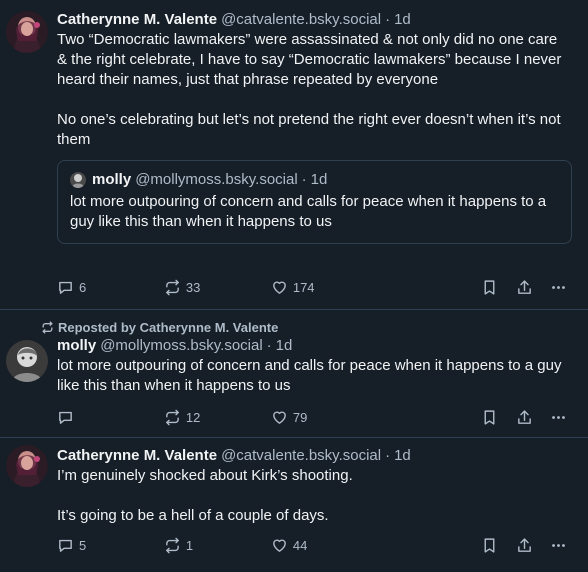 This screenshot has height=572, width=588. What do you see at coordinates (217, 545) in the screenshot?
I see `repost-button: 1` at bounding box center [217, 545].